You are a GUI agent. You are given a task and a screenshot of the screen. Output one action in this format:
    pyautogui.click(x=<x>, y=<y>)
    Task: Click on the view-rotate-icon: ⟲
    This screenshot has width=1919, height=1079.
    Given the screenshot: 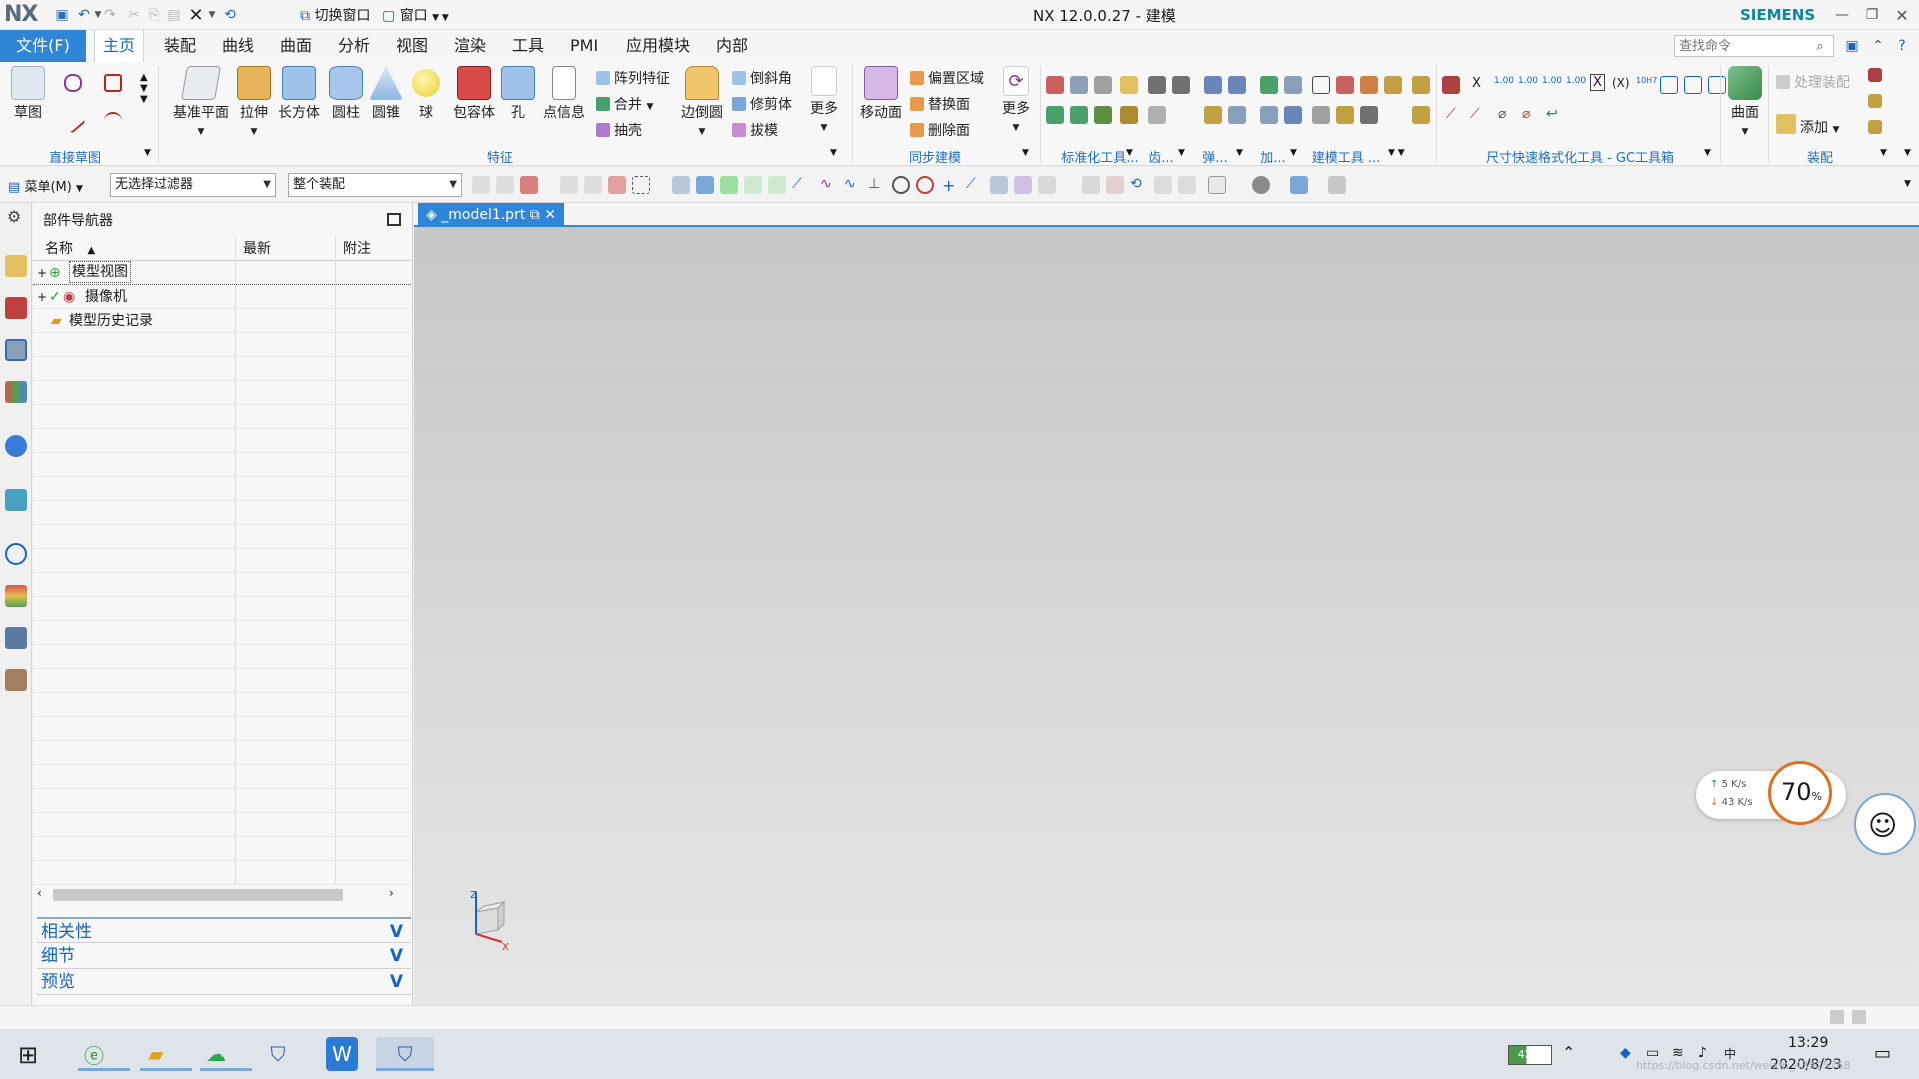 What is the action you would take?
    pyautogui.click(x=1139, y=185)
    